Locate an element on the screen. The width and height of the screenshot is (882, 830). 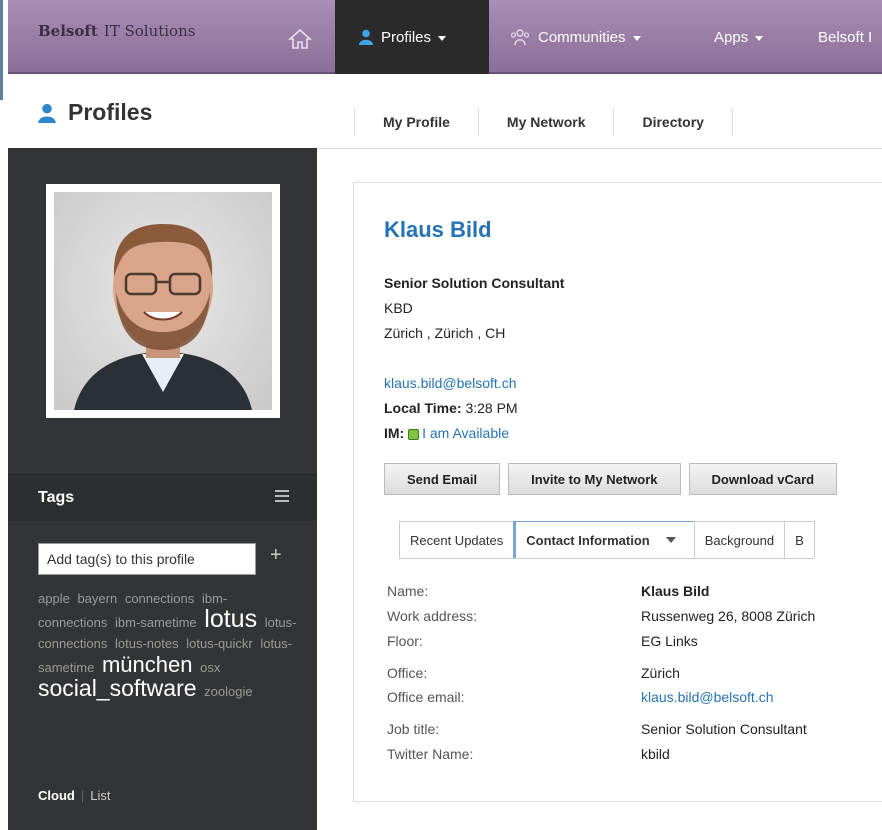
profile-local-time: Local Time: 3:28 PM is located at coordinates (451, 408).